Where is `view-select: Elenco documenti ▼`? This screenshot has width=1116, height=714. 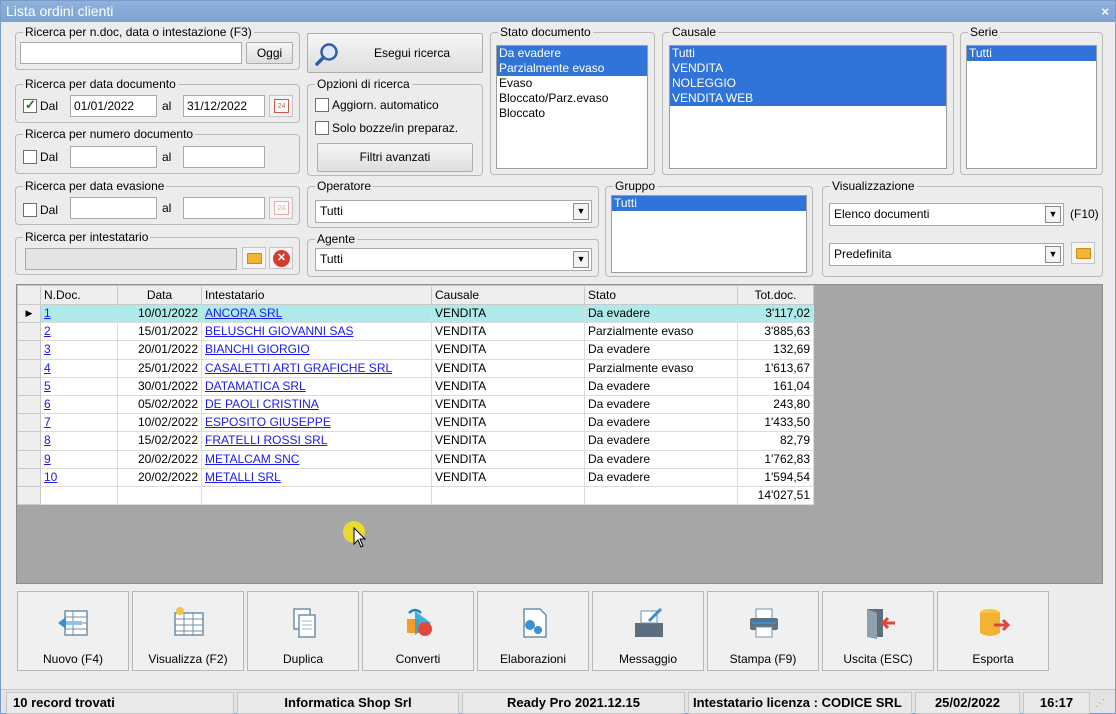 view-select: Elenco documenti ▼ is located at coordinates (946, 214).